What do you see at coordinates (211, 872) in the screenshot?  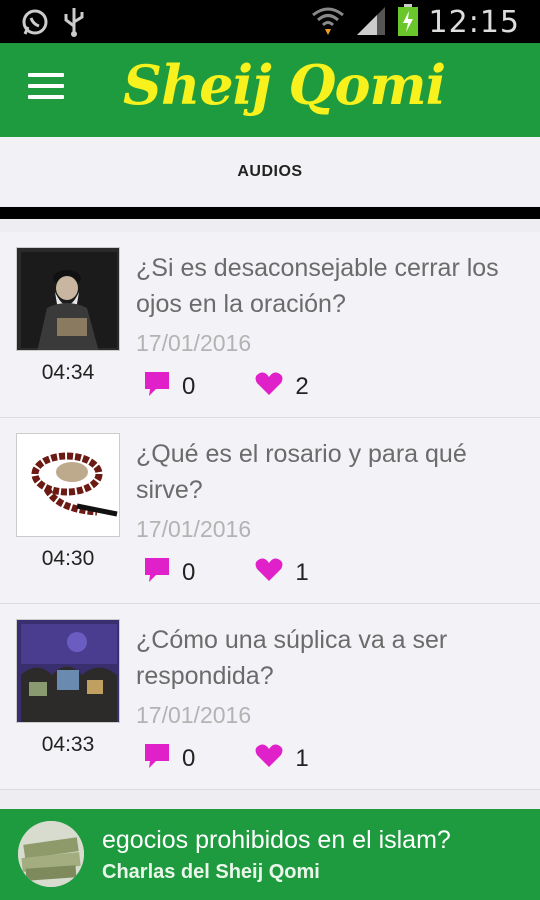 I see `now-playing-subtitle: Charlas del Sheij Qomi` at bounding box center [211, 872].